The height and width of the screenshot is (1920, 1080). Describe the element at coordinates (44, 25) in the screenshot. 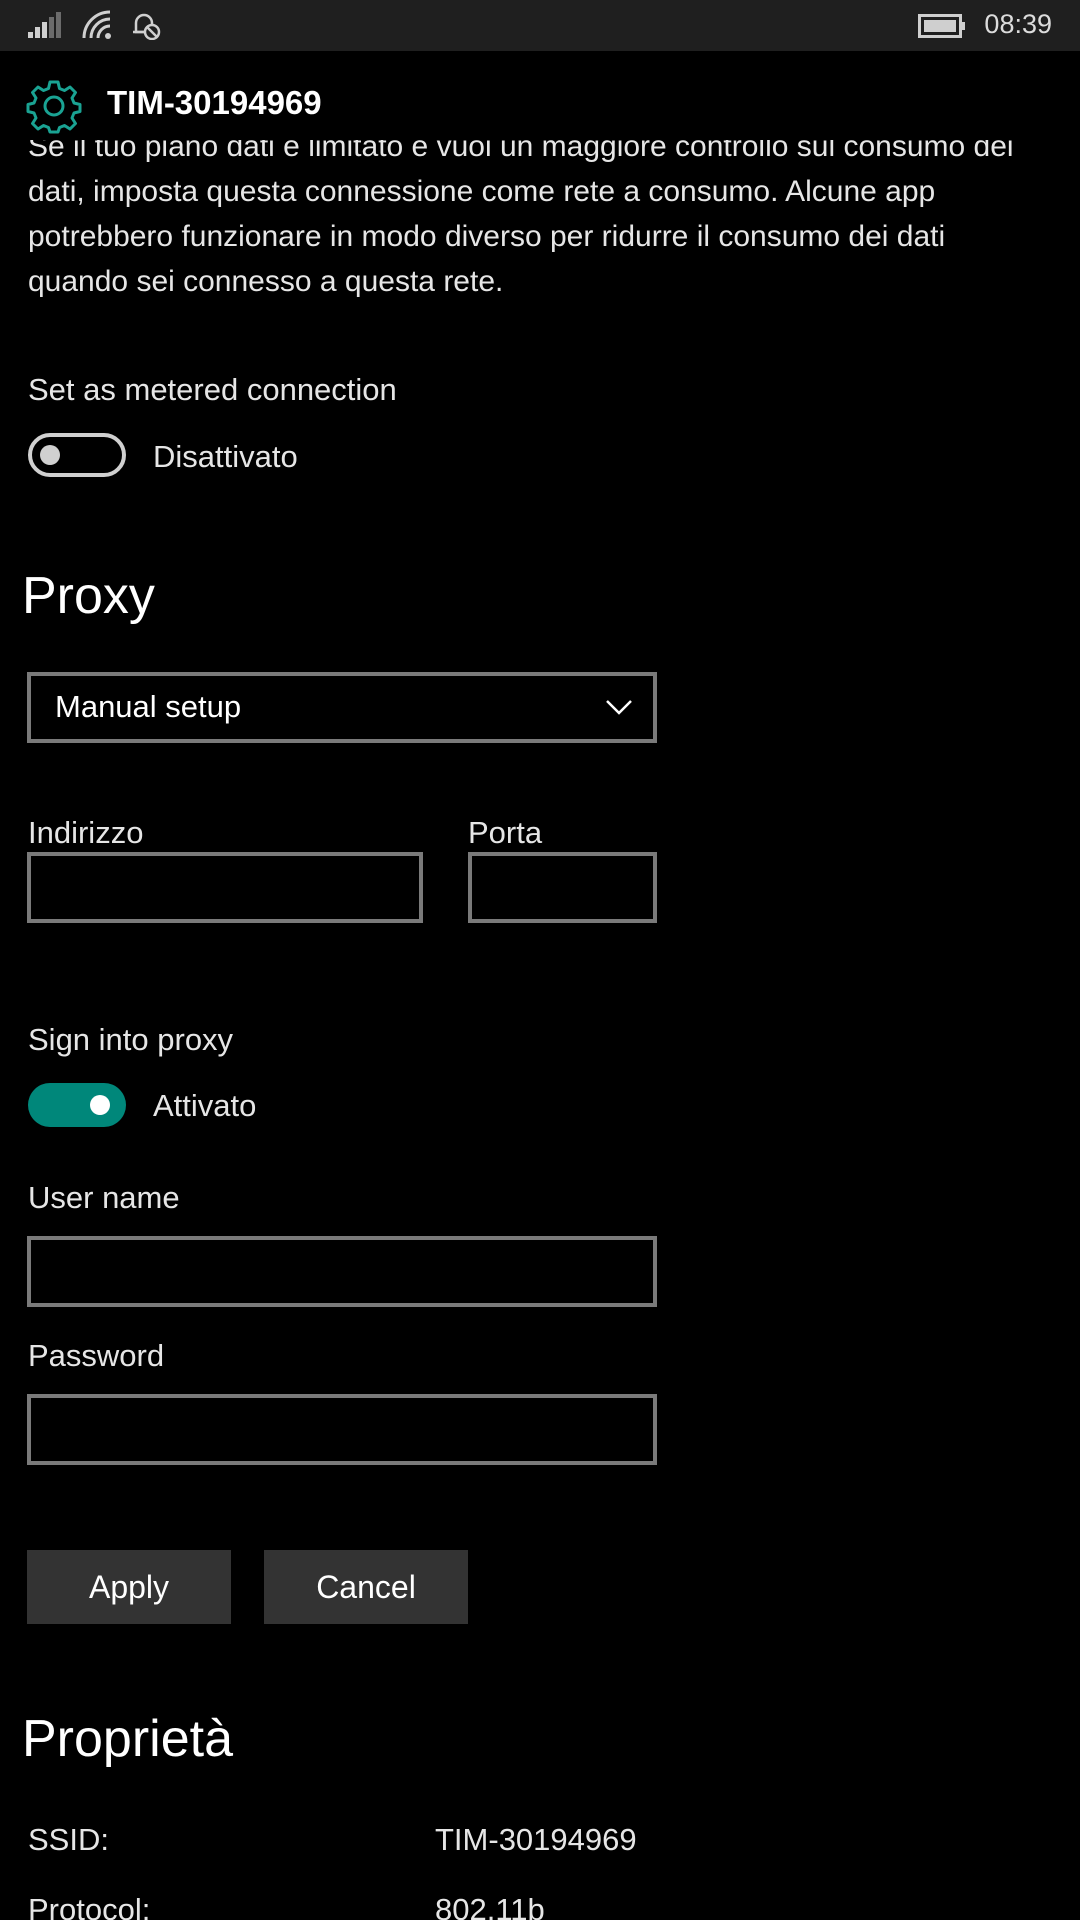

I see `signal-icon` at that location.